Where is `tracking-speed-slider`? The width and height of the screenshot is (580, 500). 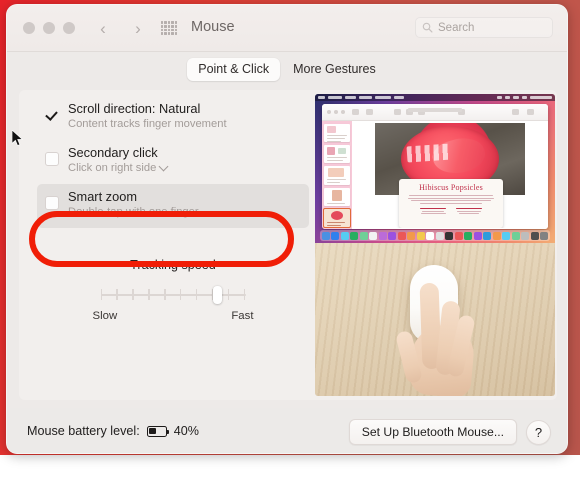 tracking-speed-slider is located at coordinates (173, 295).